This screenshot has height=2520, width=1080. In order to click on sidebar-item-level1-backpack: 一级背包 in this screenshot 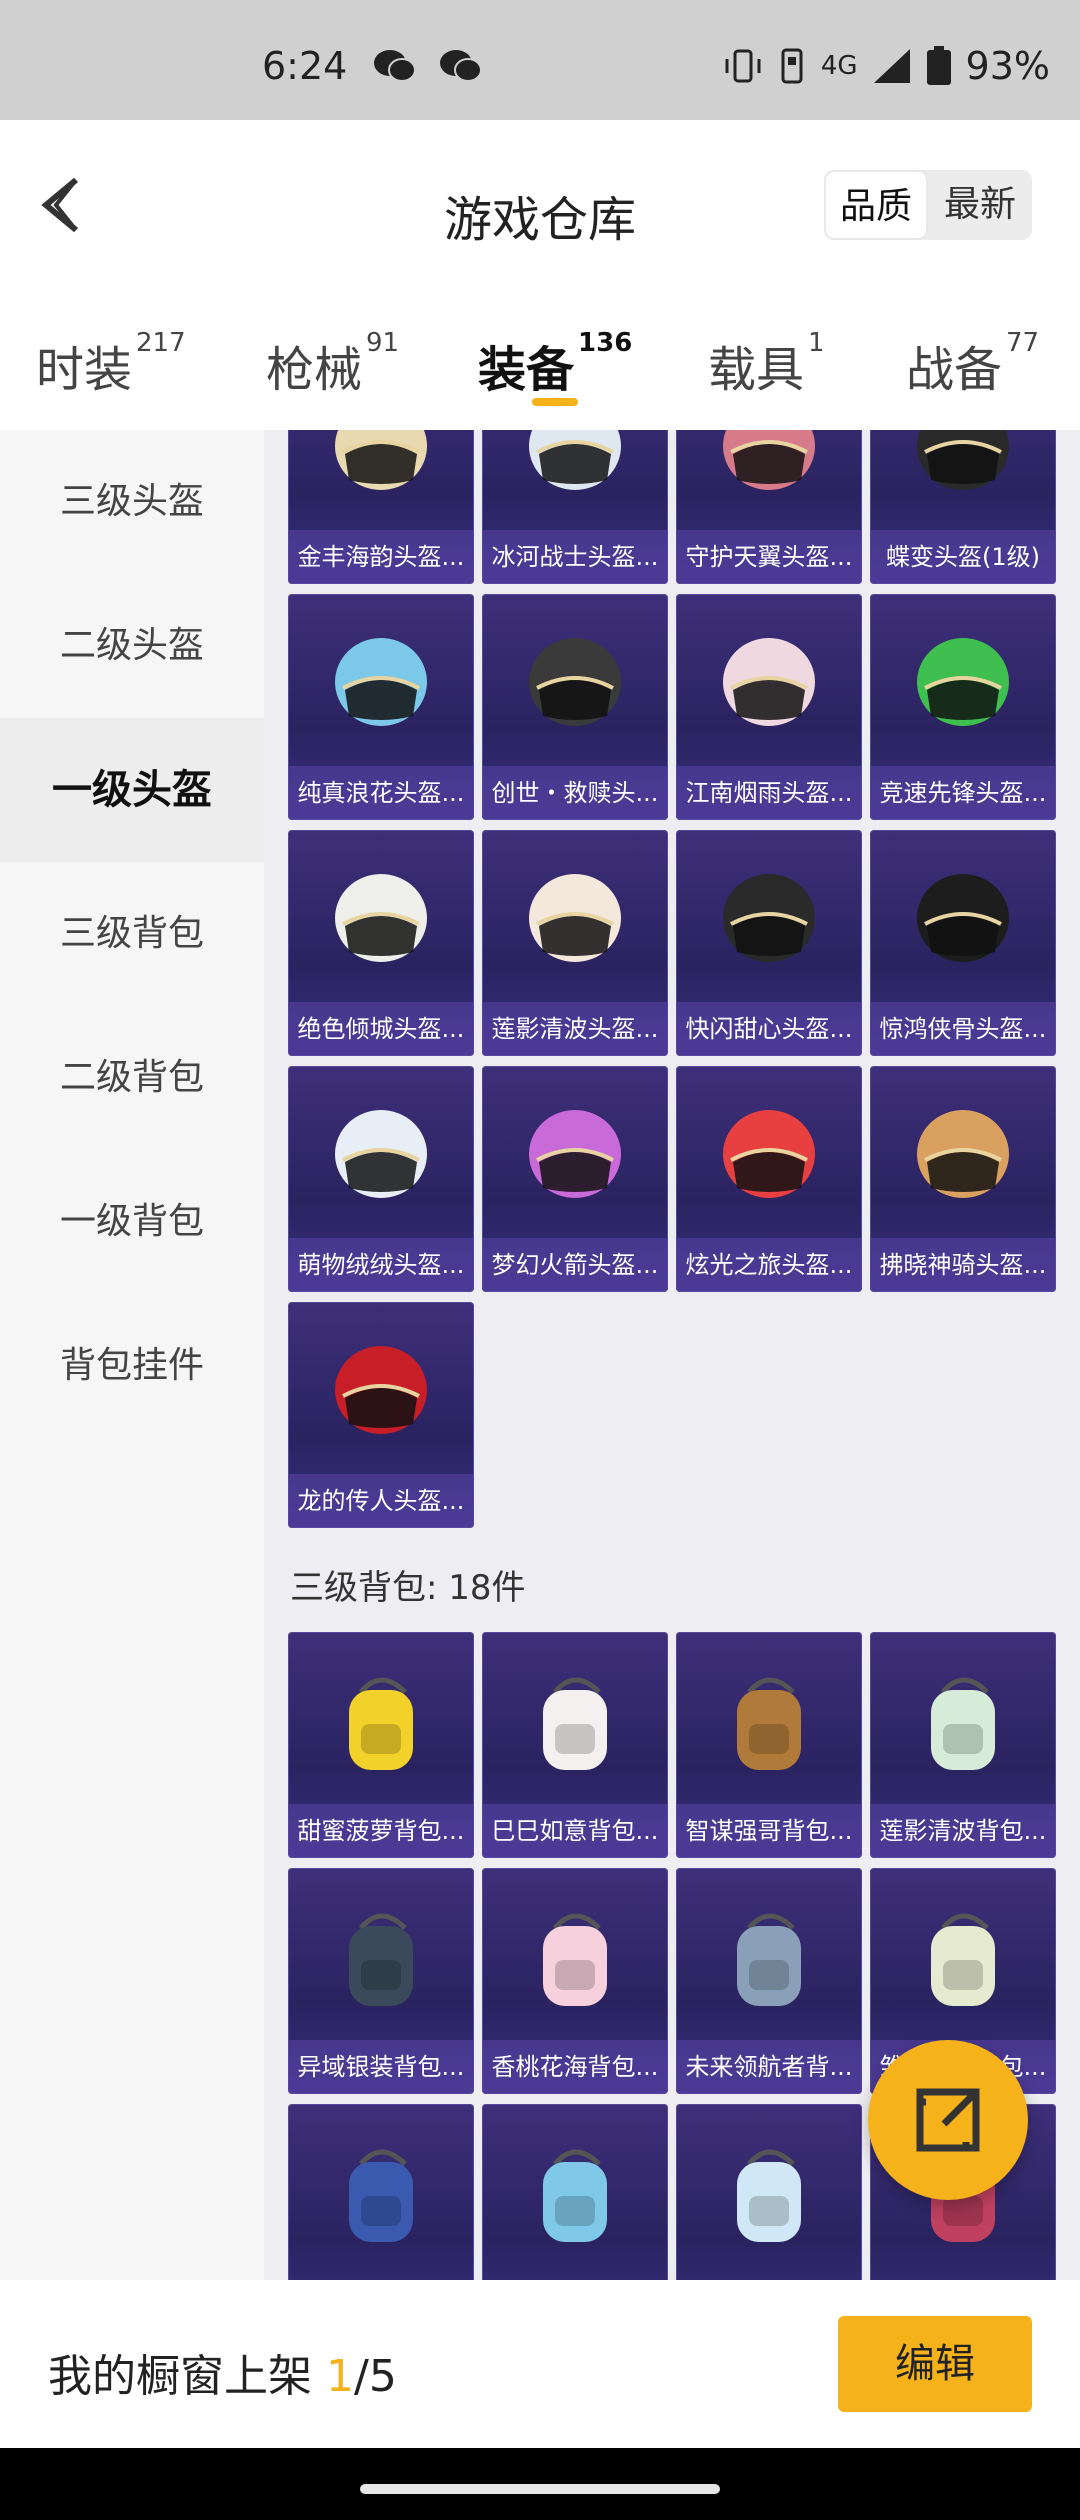, I will do `click(132, 1222)`.